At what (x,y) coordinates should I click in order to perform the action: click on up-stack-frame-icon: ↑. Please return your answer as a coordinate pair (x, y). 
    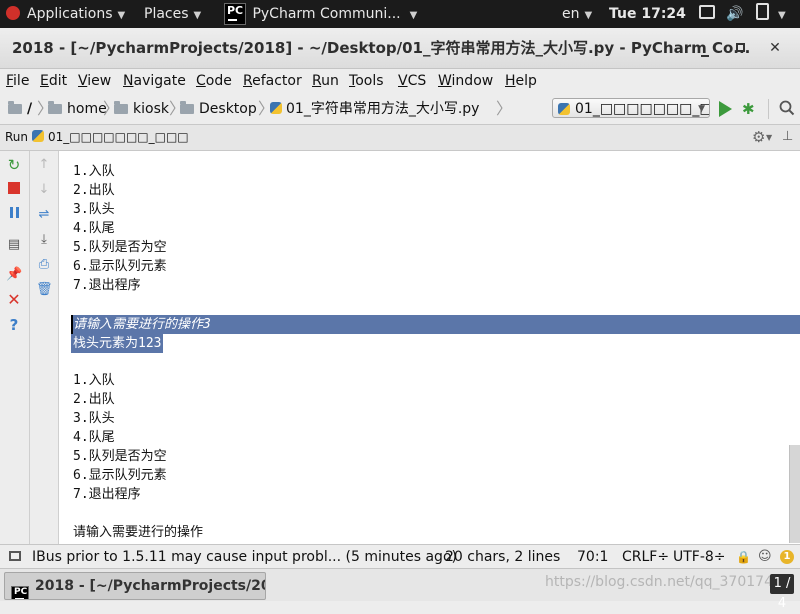
    Looking at the image, I should click on (44, 165).